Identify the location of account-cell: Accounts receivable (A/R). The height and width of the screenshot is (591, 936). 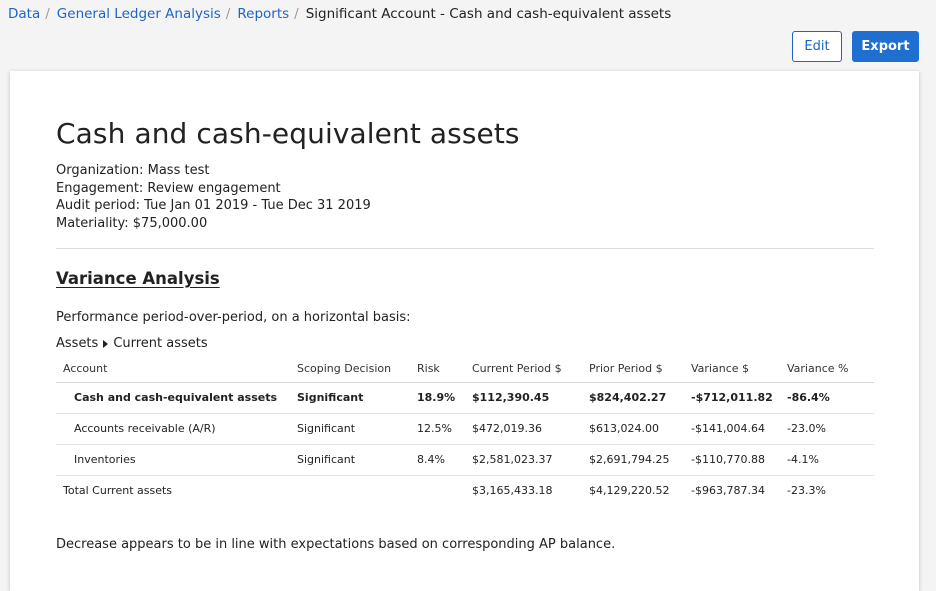
(176, 429).